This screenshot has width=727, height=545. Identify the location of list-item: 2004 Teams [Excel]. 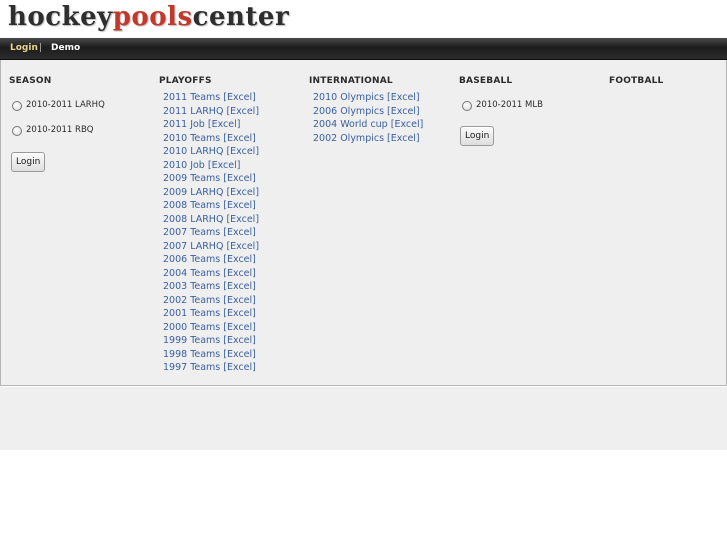
(211, 274).